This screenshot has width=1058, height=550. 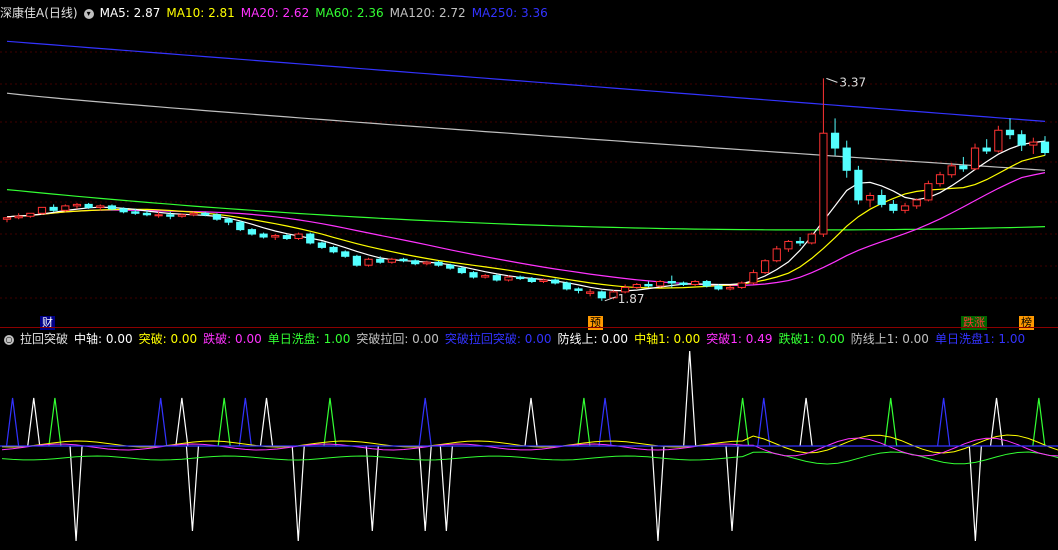 I want to click on high-price-label: 3.37, so click(x=852, y=82).